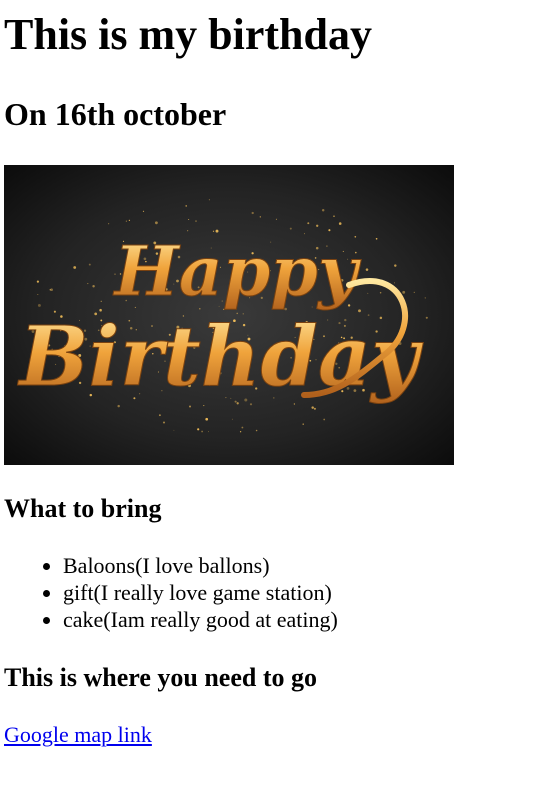  I want to click on banner-line-happy: Happy, so click(237, 272).